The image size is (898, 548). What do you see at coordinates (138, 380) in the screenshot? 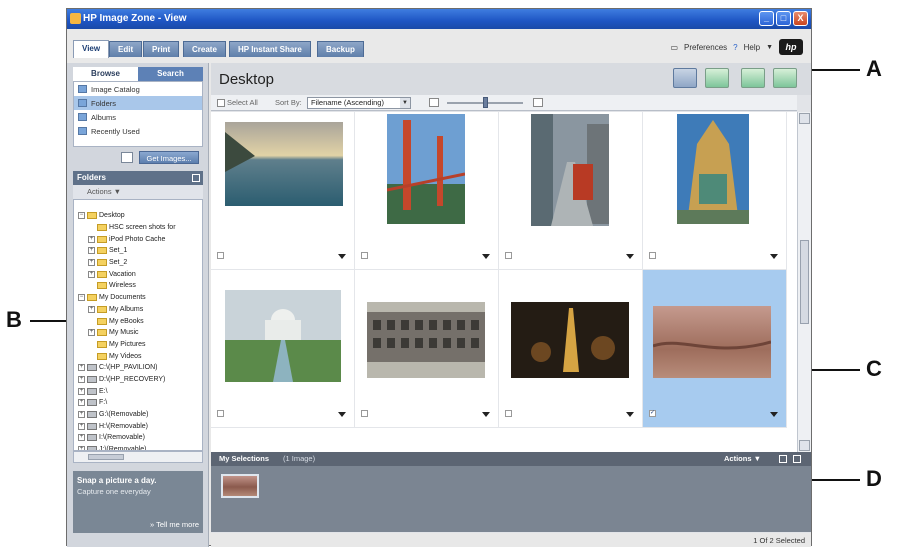
I see `tree-node: + D:\(HP_RECOVERY)` at bounding box center [138, 380].